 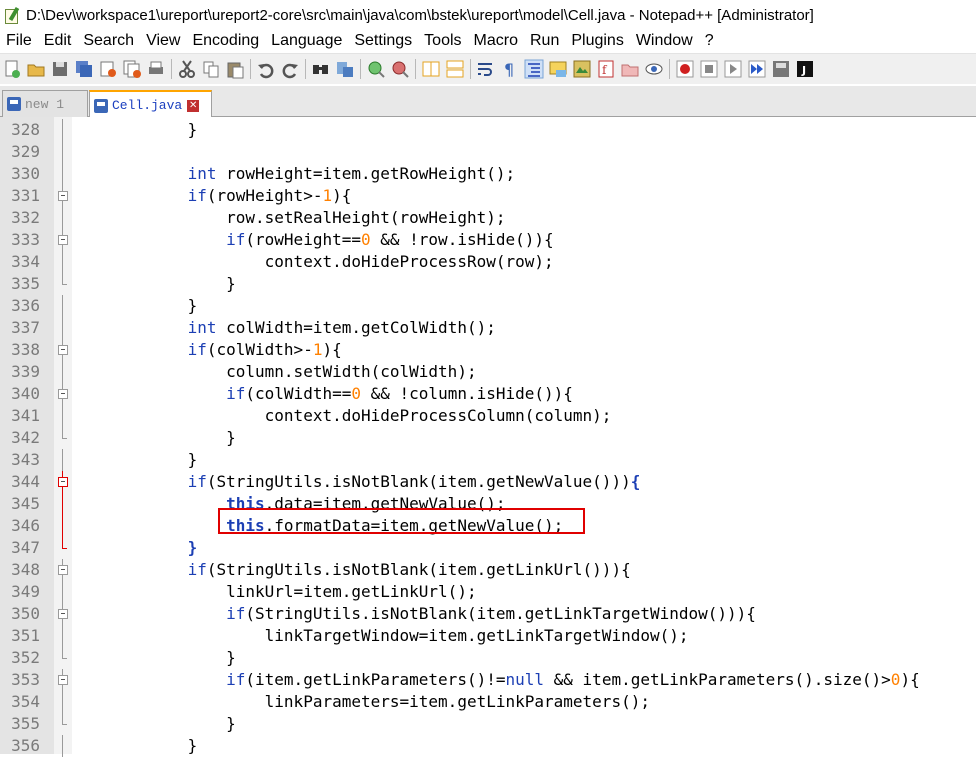 What do you see at coordinates (361, 701) in the screenshot?
I see `code-text: linkParameters=item.getLinkParameters();` at bounding box center [361, 701].